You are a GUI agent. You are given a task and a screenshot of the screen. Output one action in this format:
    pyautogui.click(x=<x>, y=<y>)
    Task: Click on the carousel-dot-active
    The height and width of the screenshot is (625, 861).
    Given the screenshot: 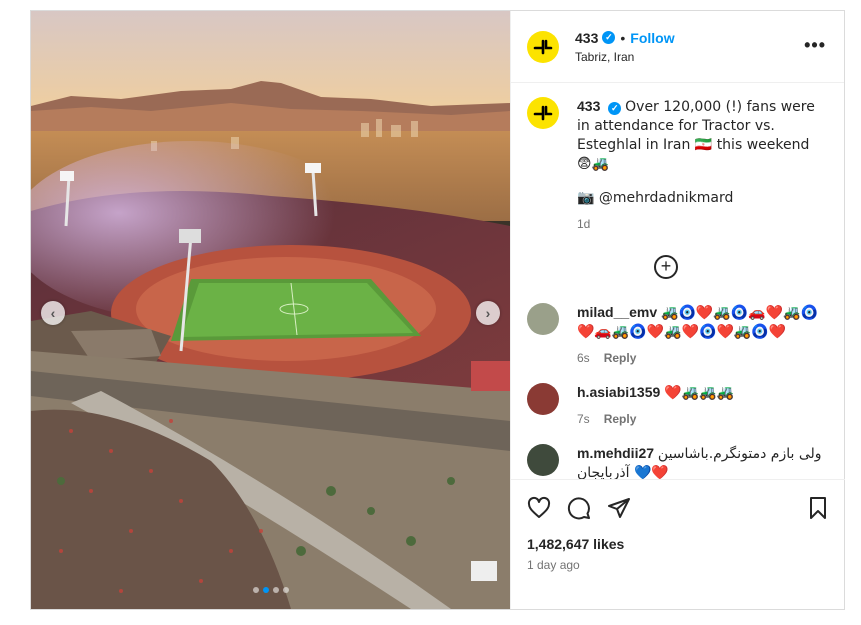 What is the action you would take?
    pyautogui.click(x=265, y=590)
    